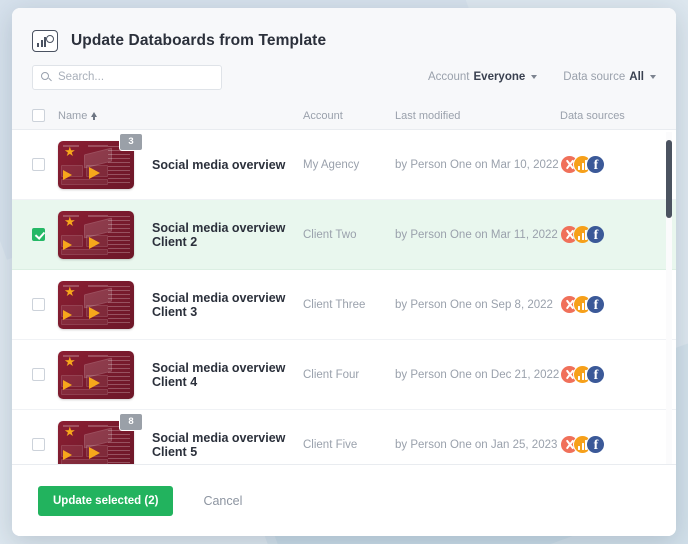 The height and width of the screenshot is (544, 688). What do you see at coordinates (45, 75) in the screenshot?
I see `search-icon` at bounding box center [45, 75].